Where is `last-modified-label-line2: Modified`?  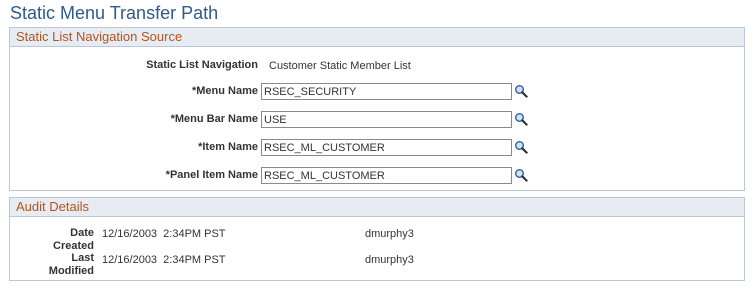
last-modified-label-line2: Modified is located at coordinates (71, 271).